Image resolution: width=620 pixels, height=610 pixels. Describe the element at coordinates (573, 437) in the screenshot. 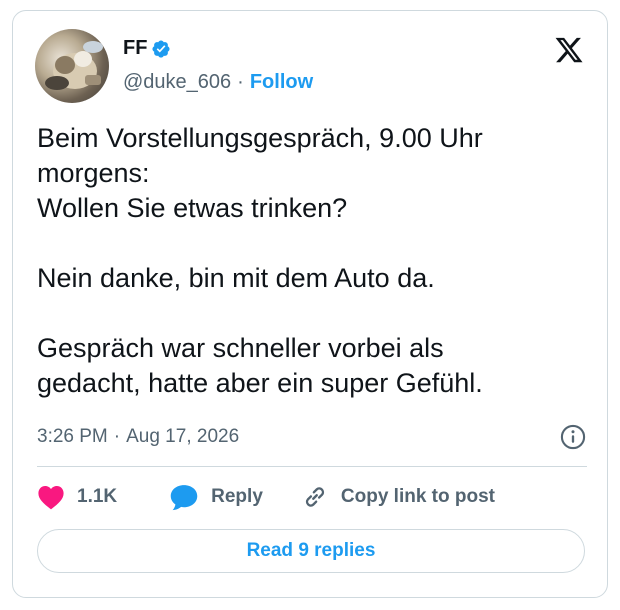

I see `info-icon` at that location.